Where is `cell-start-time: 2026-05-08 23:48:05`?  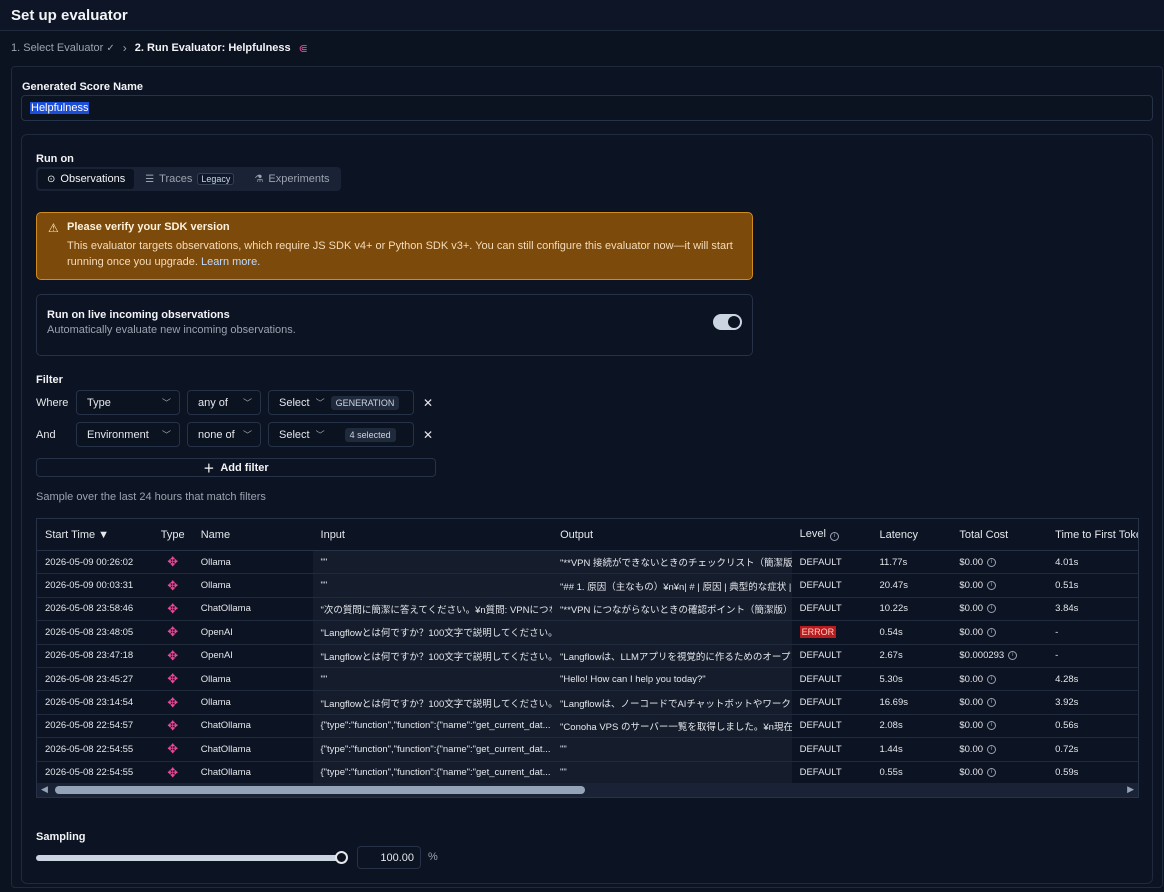
cell-start-time: 2026-05-08 23:48:05 is located at coordinates (89, 632).